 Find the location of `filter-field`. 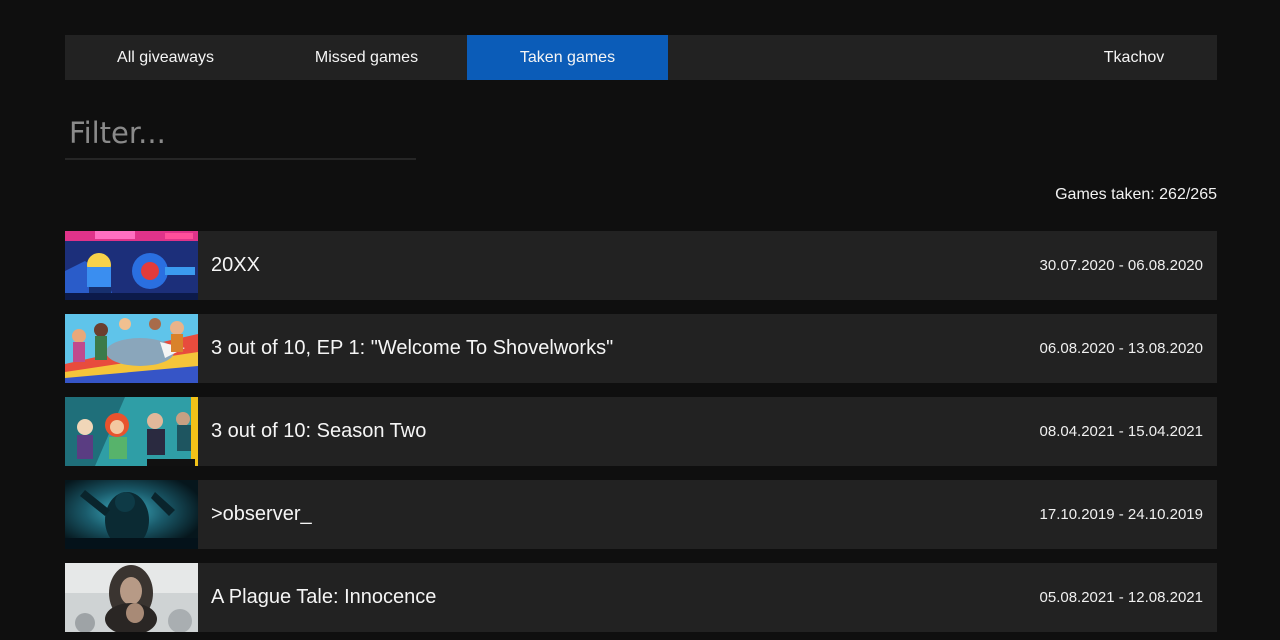

filter-field is located at coordinates (240, 135).